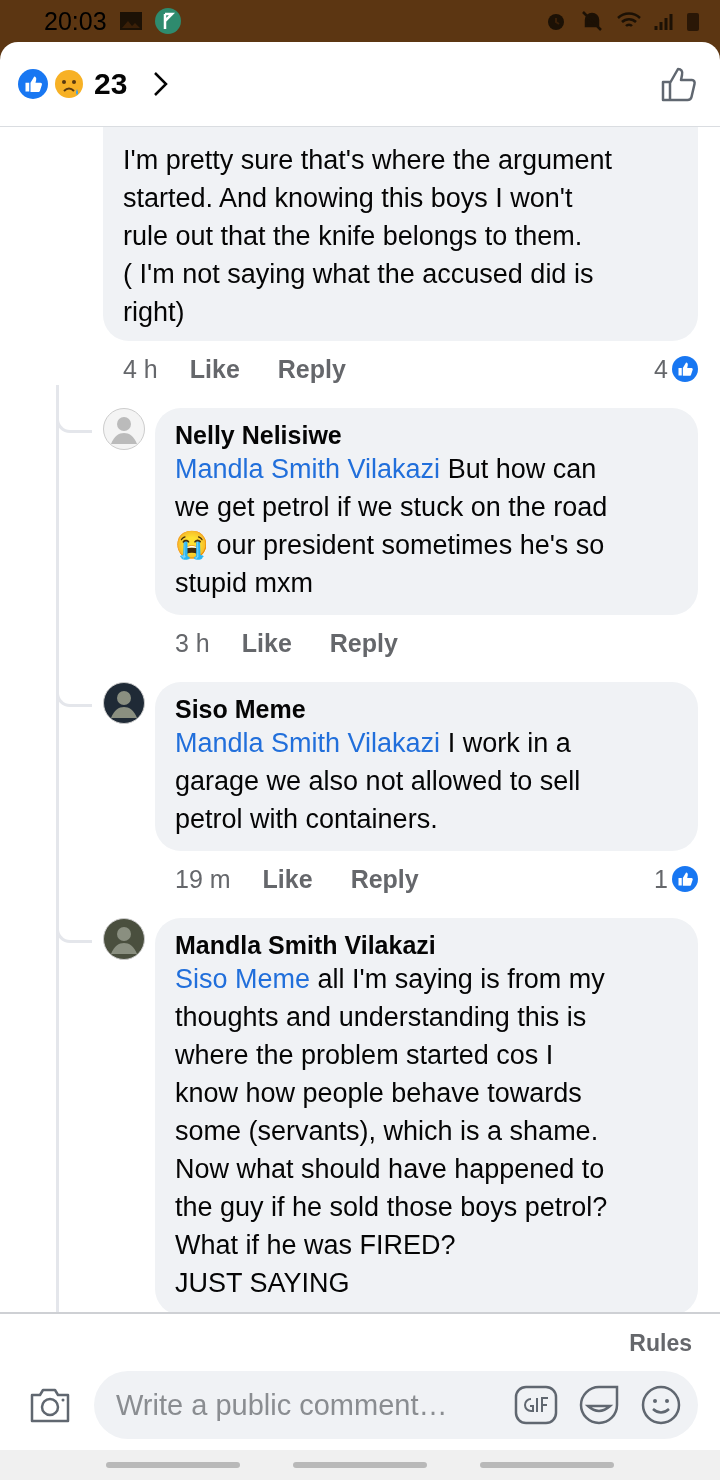  What do you see at coordinates (75, 21) in the screenshot?
I see `status-time: 20:03` at bounding box center [75, 21].